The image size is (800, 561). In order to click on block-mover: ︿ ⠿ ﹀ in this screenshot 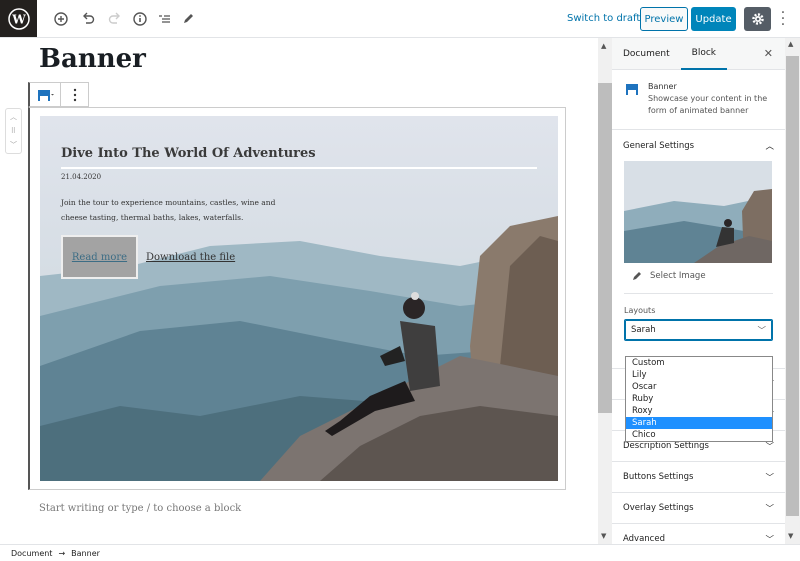, I will do `click(13, 131)`.